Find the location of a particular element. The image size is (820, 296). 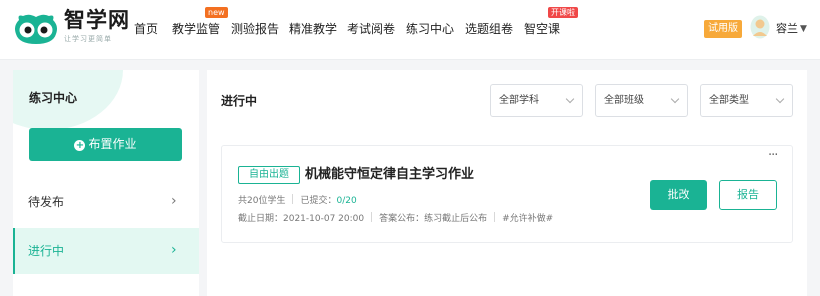

nav-teaching-supervision: 教学监管 is located at coordinates (196, 29).